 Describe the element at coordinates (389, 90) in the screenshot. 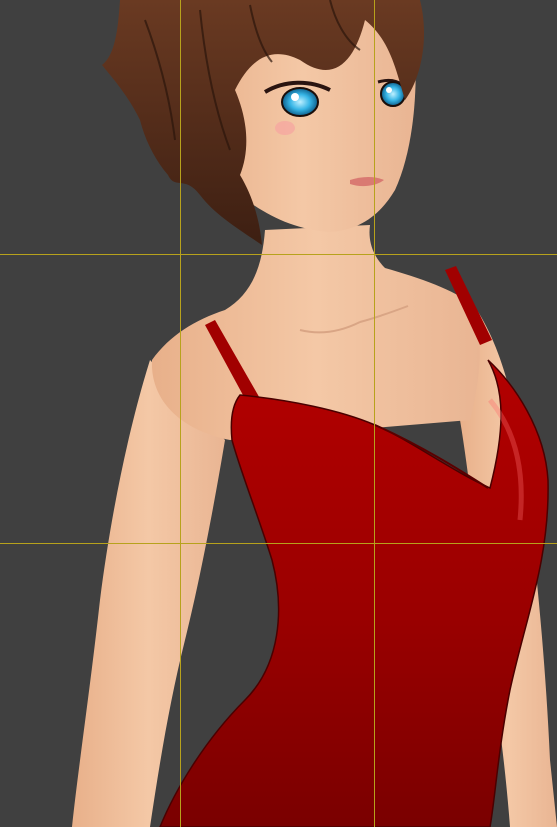

I see `eye-right-shine` at that location.